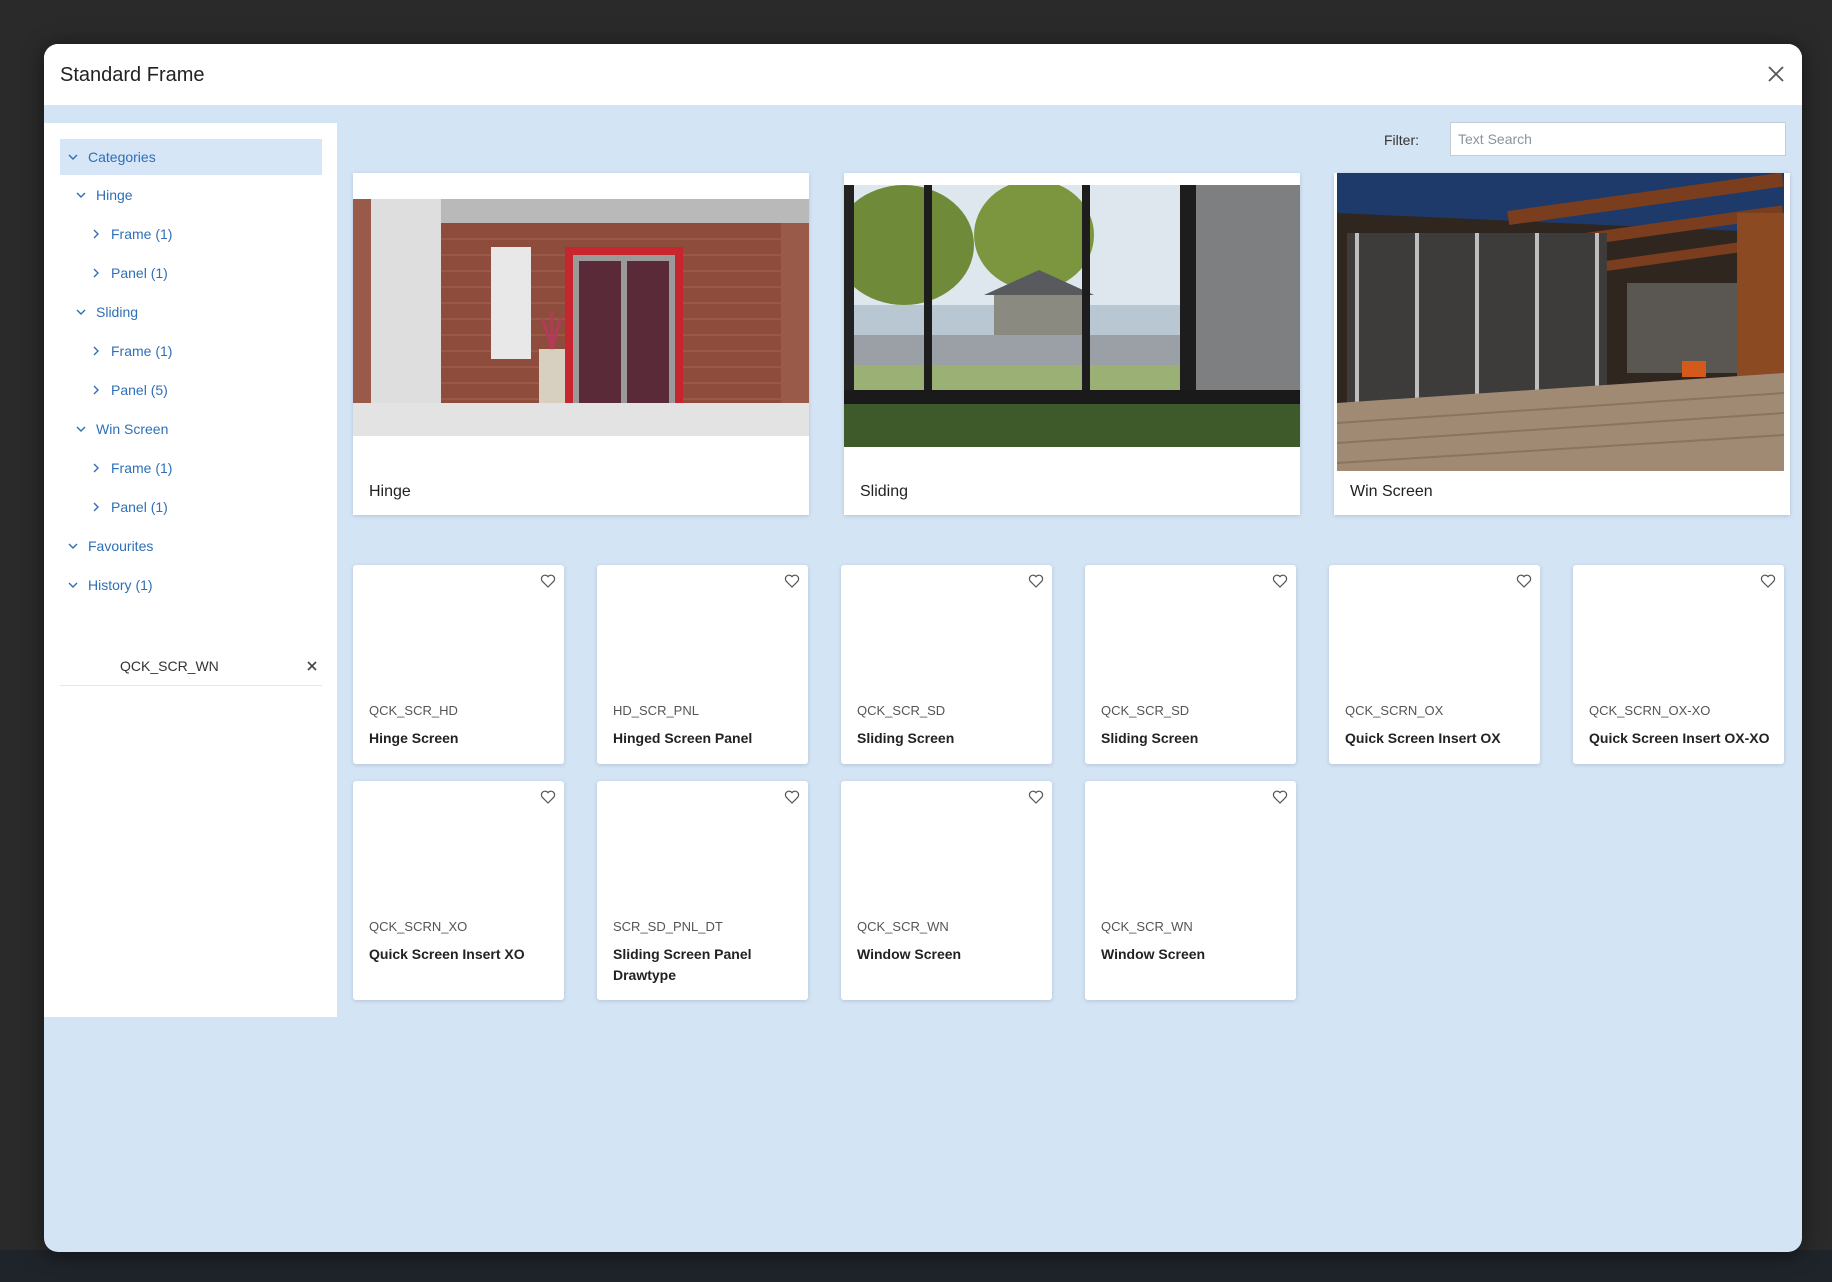 Image resolution: width=1832 pixels, height=1282 pixels. I want to click on tree-item-win-screen: Win Screen, so click(121, 429).